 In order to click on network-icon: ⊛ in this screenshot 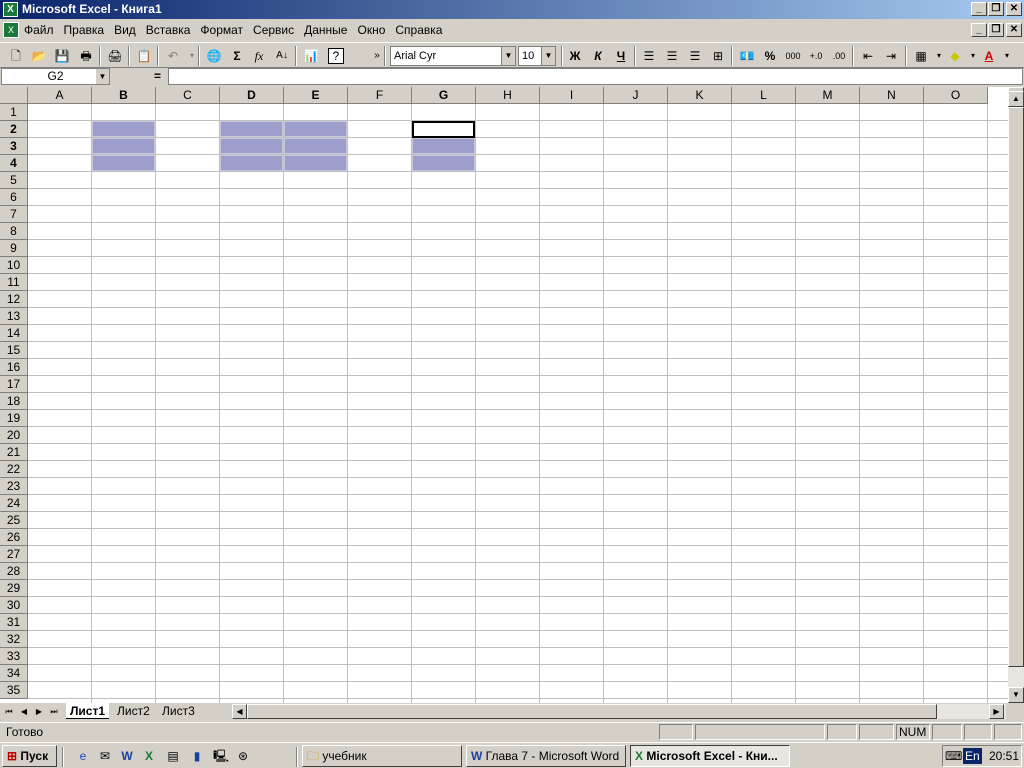, I will do `click(243, 756)`.